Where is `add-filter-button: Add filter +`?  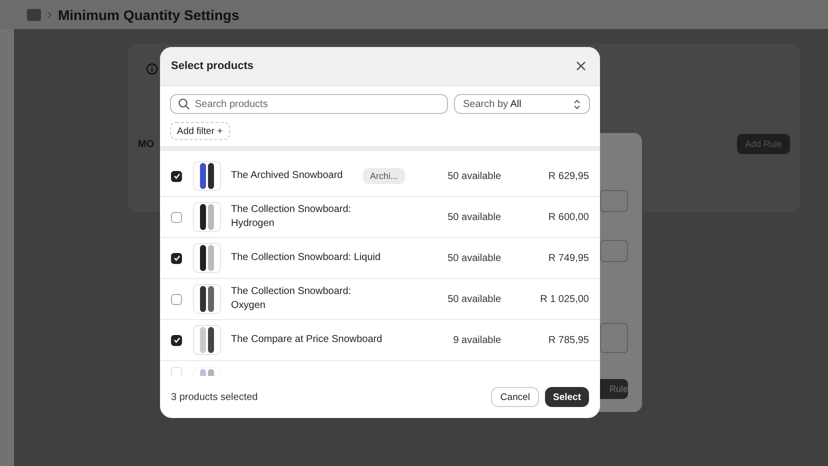 add-filter-button: Add filter + is located at coordinates (200, 131).